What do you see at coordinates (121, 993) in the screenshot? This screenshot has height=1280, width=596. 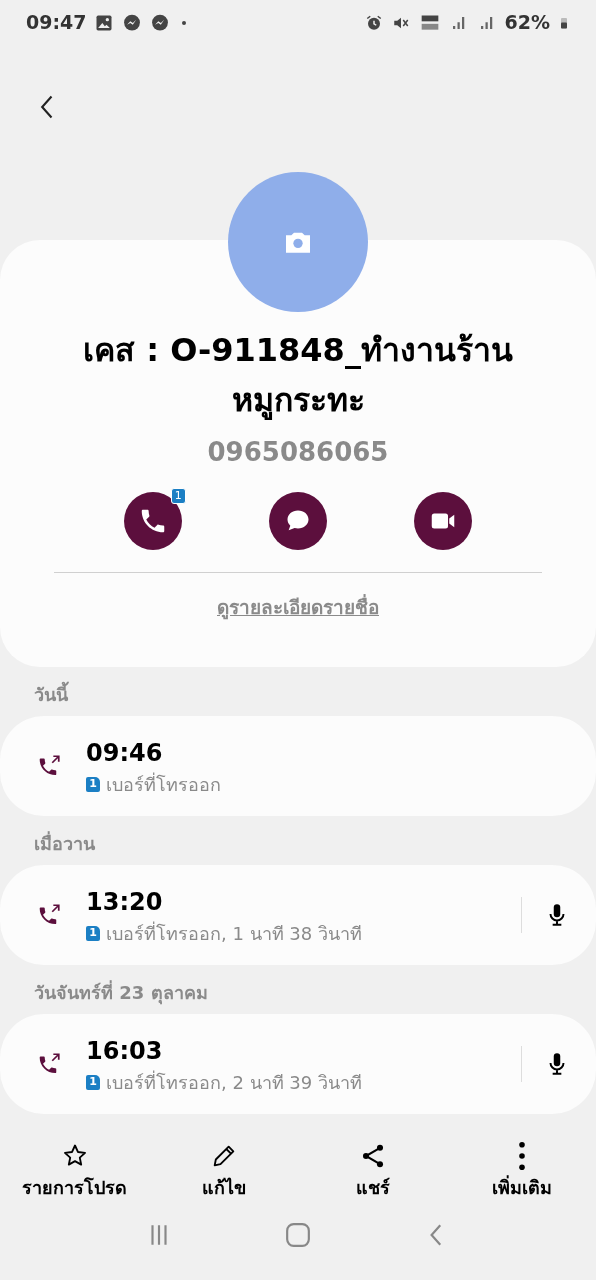 I see `date-header: วันจันทร์ที่ 23 ตุลาคม` at bounding box center [121, 993].